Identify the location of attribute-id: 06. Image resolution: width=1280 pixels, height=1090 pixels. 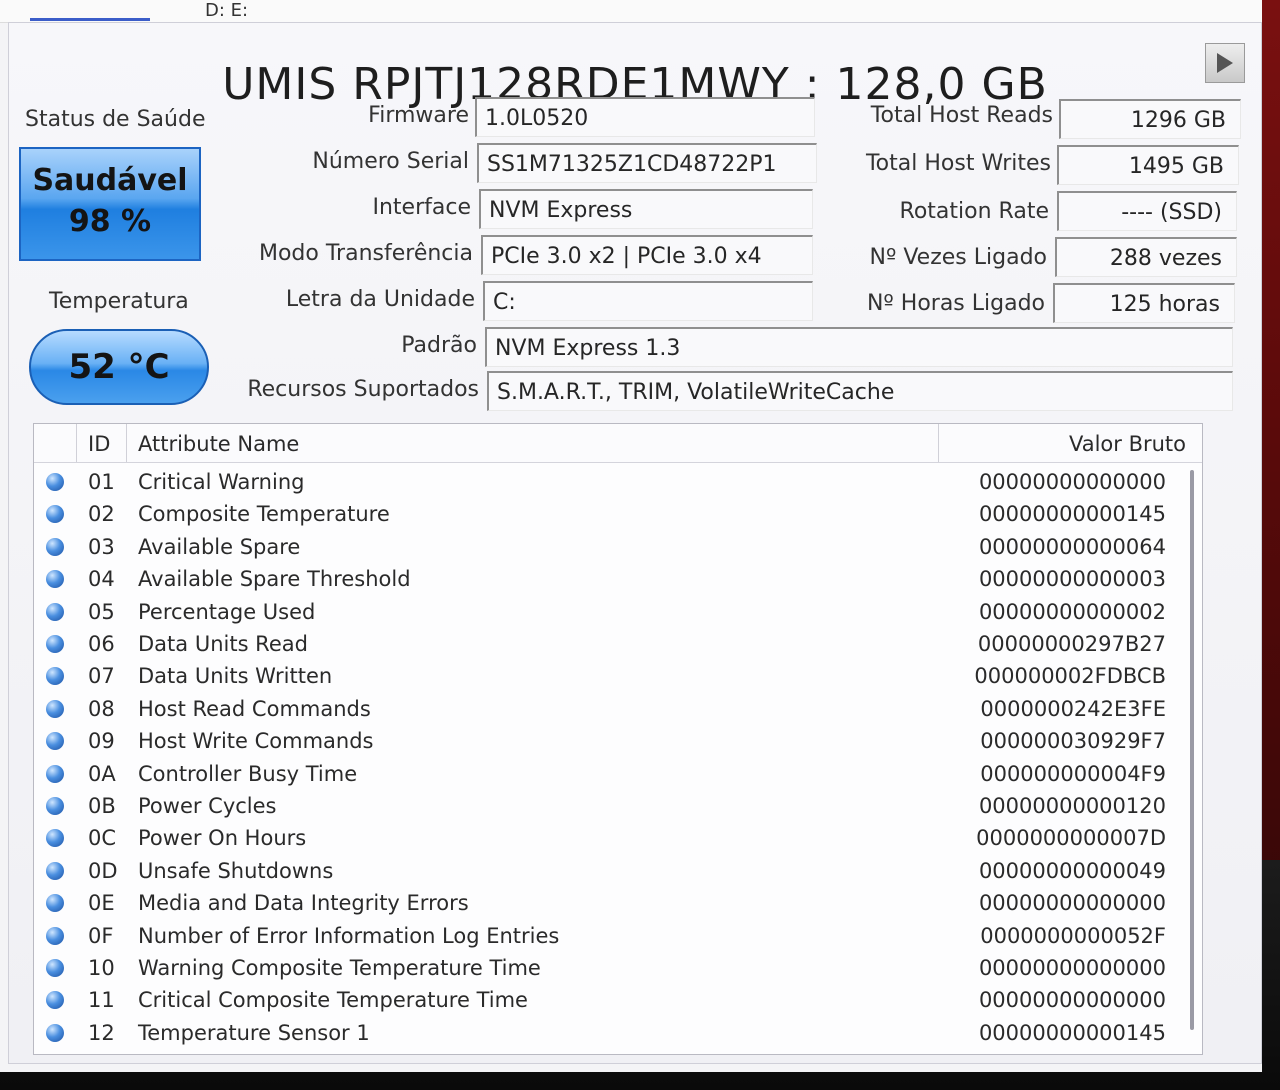
(101, 644).